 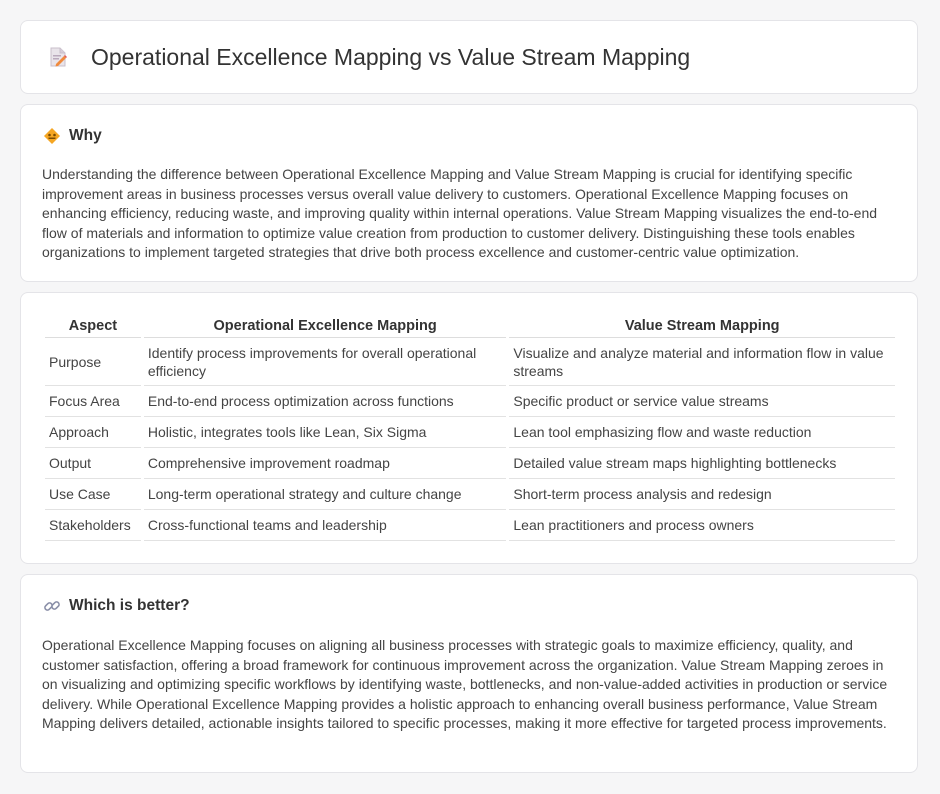 What do you see at coordinates (52, 606) in the screenshot?
I see `link-icon` at bounding box center [52, 606].